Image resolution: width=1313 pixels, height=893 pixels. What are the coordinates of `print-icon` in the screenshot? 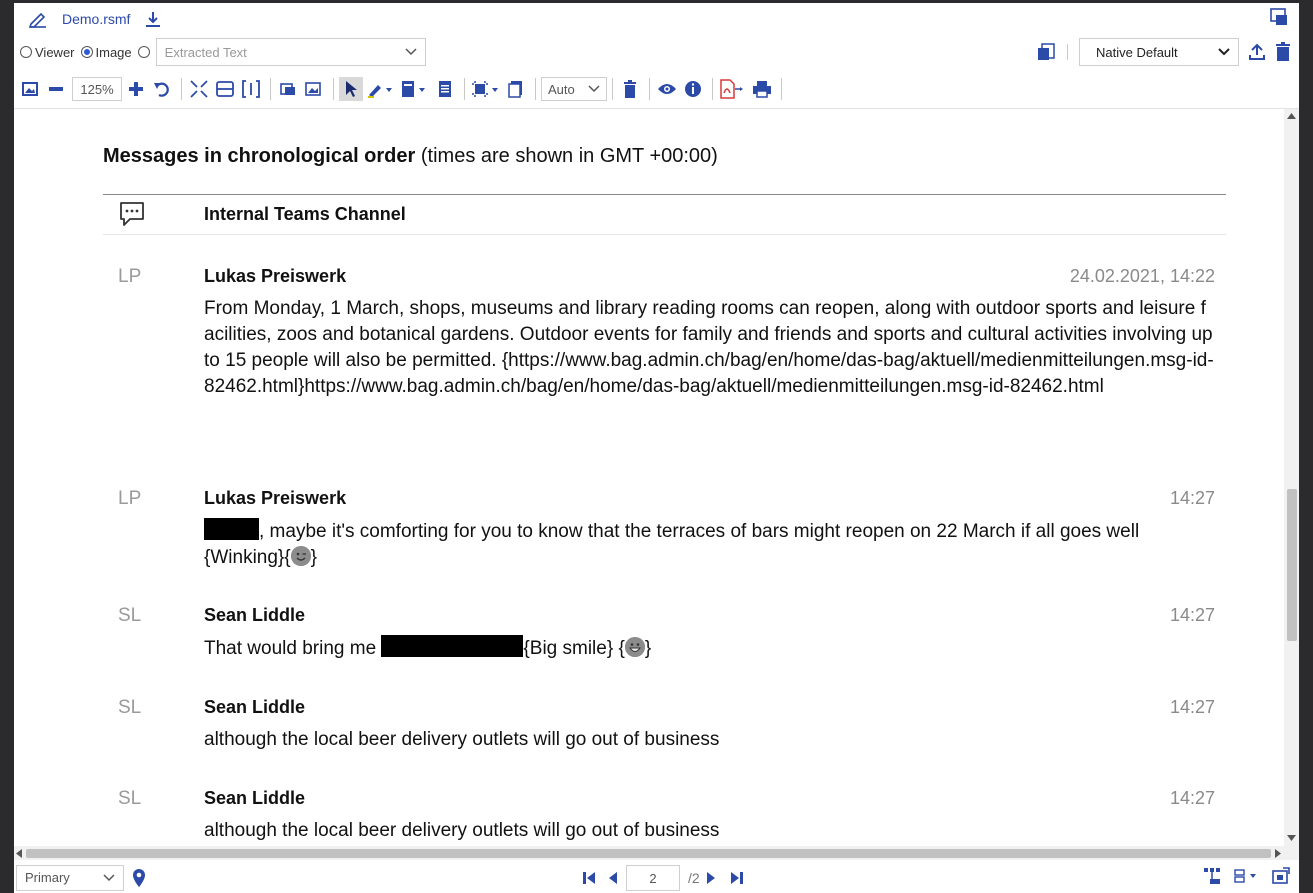 It's located at (762, 89).